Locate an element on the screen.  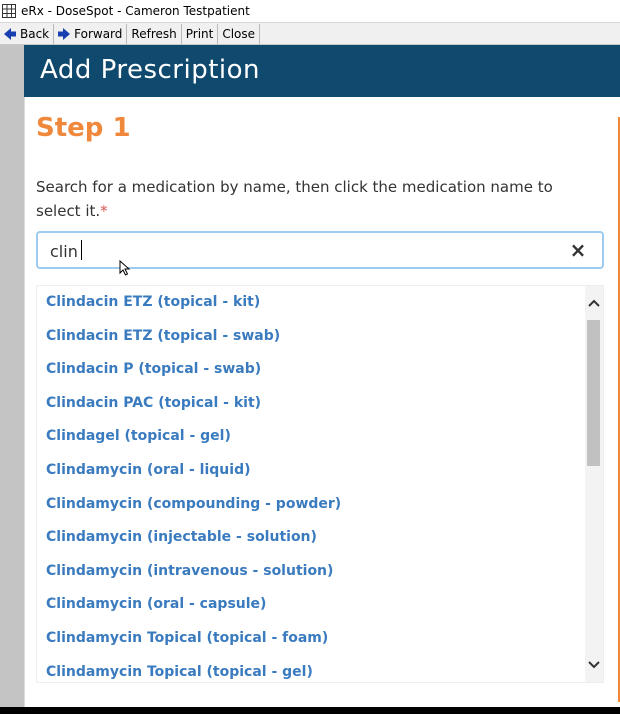
medication-result-item: Clindacin ETZ (topical - swab) is located at coordinates (311, 337).